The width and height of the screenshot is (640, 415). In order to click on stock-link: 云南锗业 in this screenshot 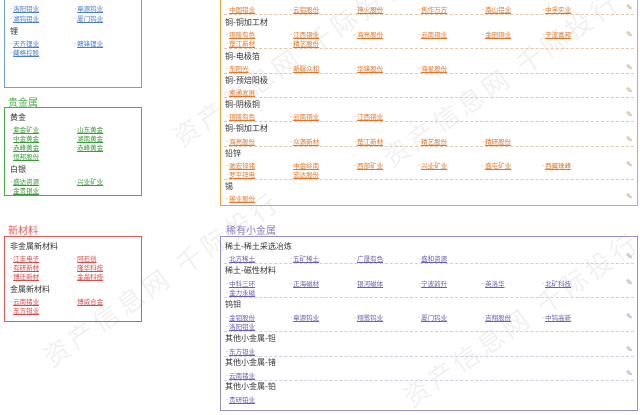, I will do `click(240, 375)`.